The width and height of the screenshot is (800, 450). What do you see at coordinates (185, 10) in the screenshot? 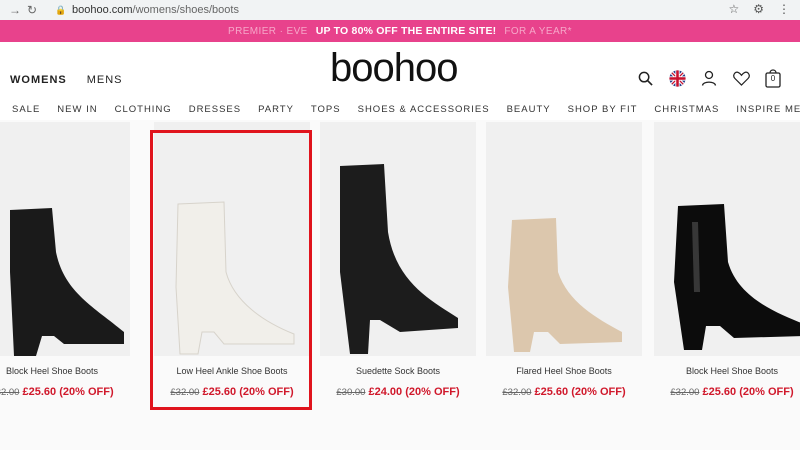
I see `url-path: /womens/shoes/boots` at bounding box center [185, 10].